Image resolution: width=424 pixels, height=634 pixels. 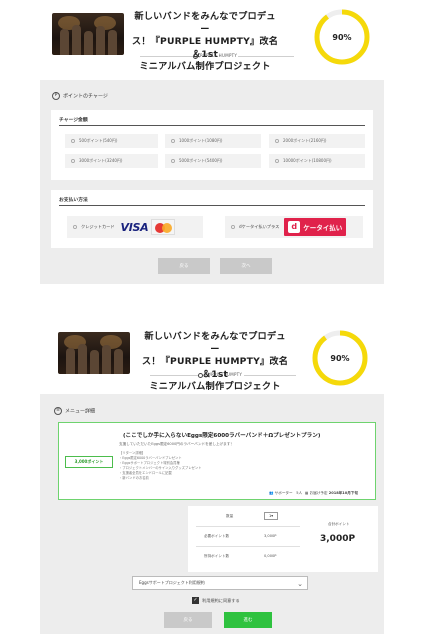 I want to click on qty-select: 1 ▾, so click(x=271, y=516).